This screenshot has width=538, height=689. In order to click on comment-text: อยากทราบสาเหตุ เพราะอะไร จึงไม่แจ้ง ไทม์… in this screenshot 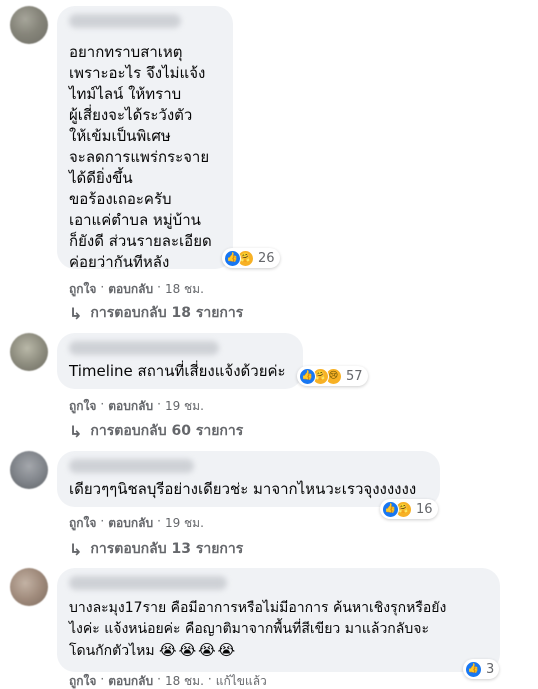, I will do `click(140, 157)`.